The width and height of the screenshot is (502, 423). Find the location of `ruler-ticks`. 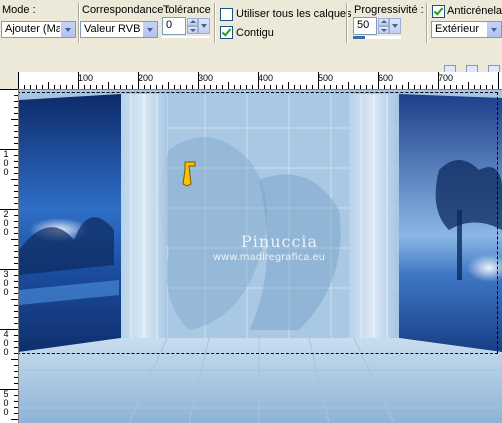

ruler-ticks is located at coordinates (9, 254).